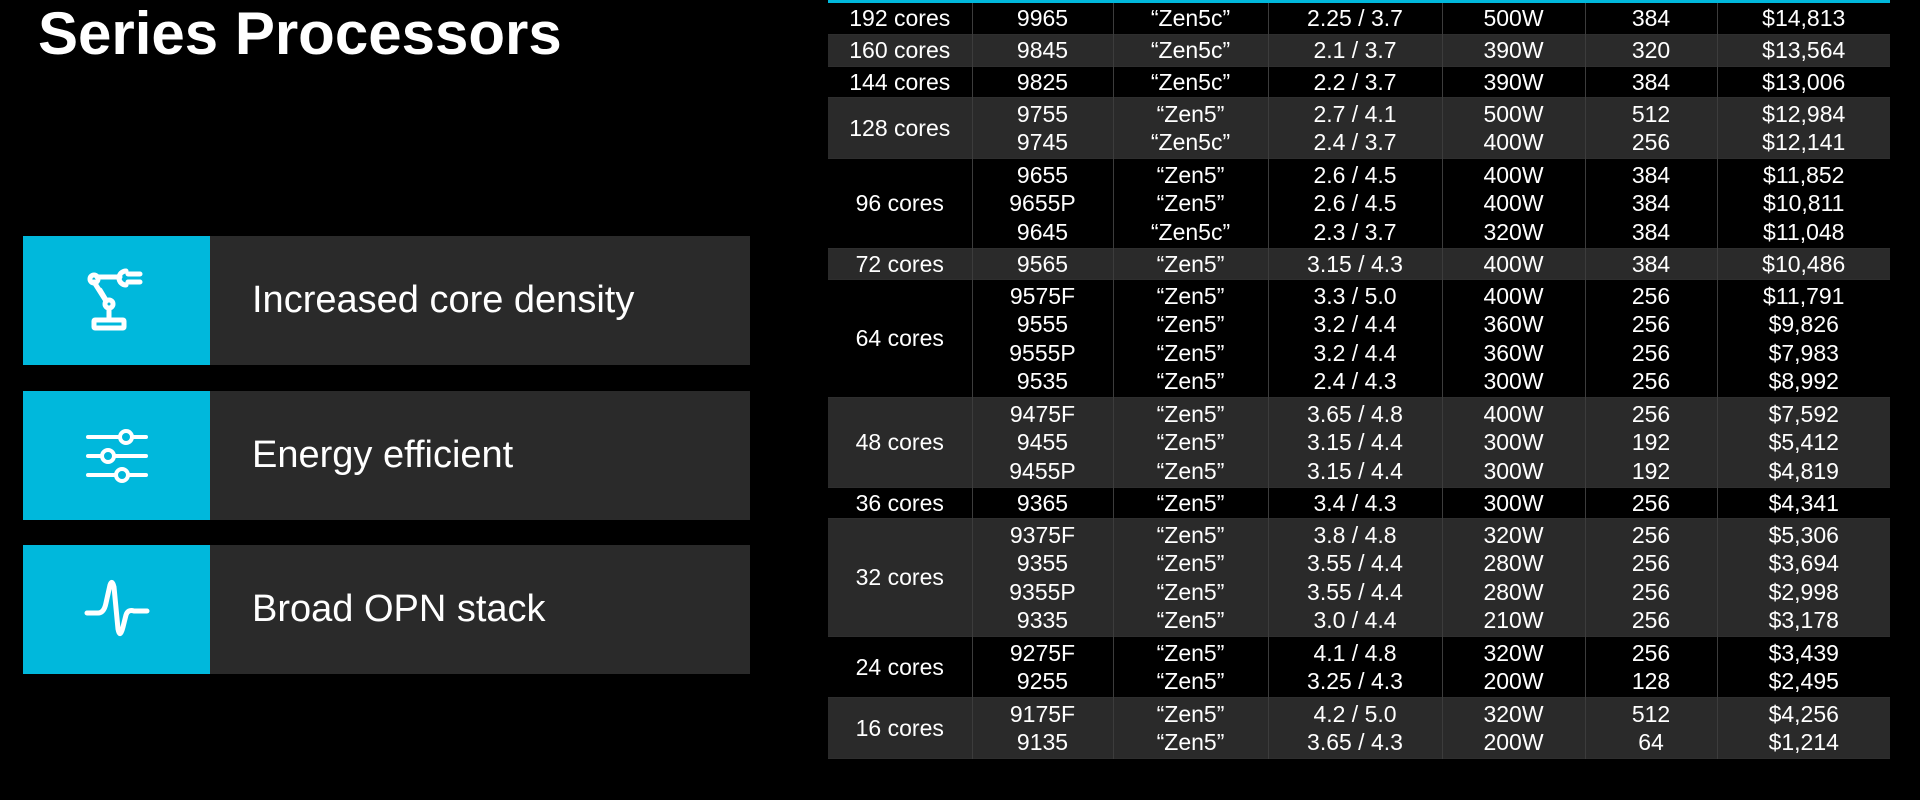 This screenshot has height=800, width=1920. Describe the element at coordinates (1513, 113) in the screenshot. I see `cell-line: 500W` at that location.